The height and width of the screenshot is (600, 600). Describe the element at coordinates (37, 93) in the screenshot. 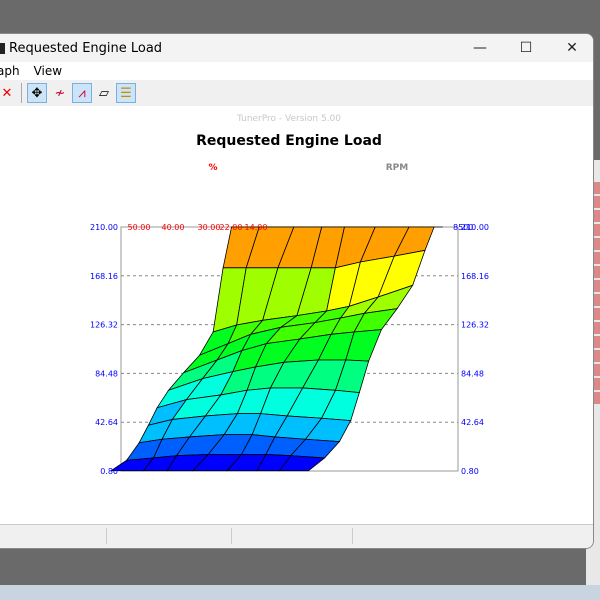

I see `move-icon: ✥` at that location.